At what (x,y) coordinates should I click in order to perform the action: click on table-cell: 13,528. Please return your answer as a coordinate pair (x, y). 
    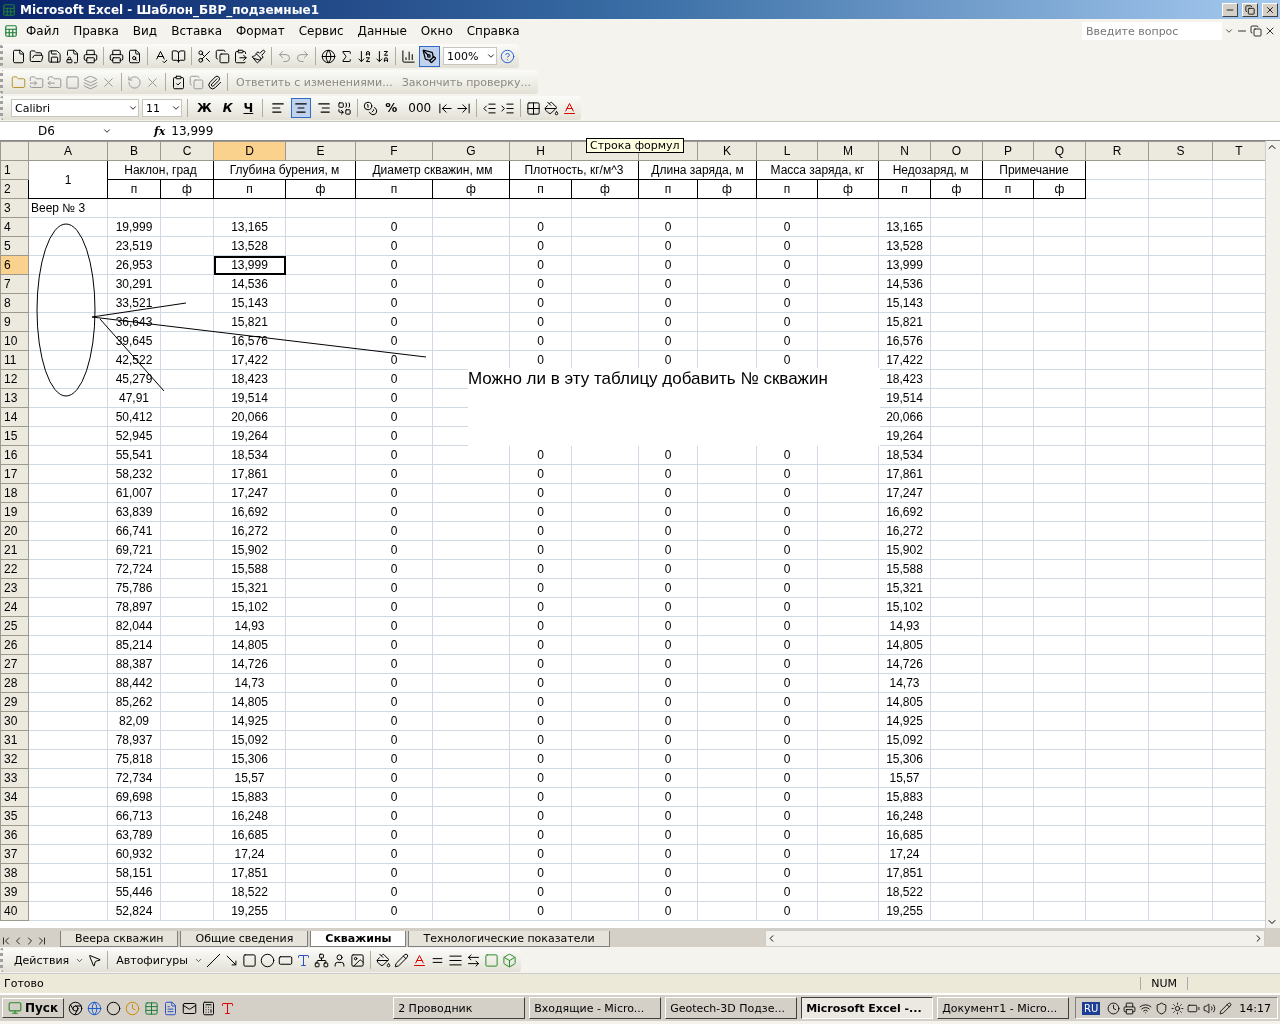
    Looking at the image, I should click on (249, 246).